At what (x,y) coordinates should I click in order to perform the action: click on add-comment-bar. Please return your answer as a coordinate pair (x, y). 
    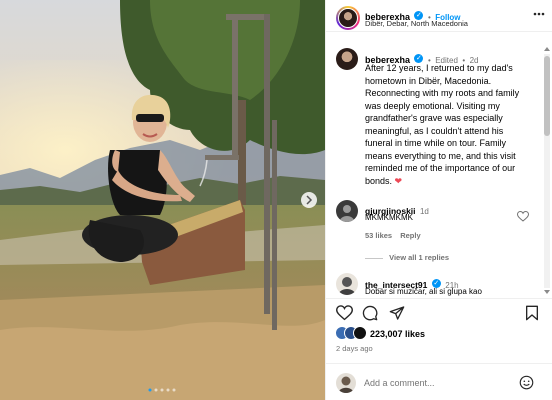
    Looking at the image, I should click on (439, 381).